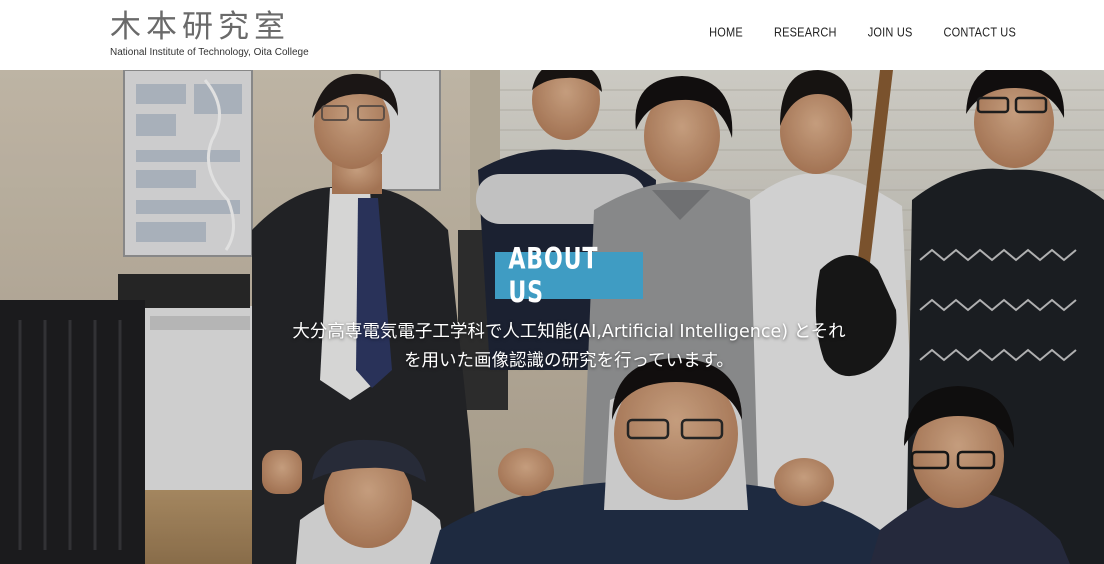  Describe the element at coordinates (890, 33) in the screenshot. I see `nav-join-us: JOIN US` at that location.